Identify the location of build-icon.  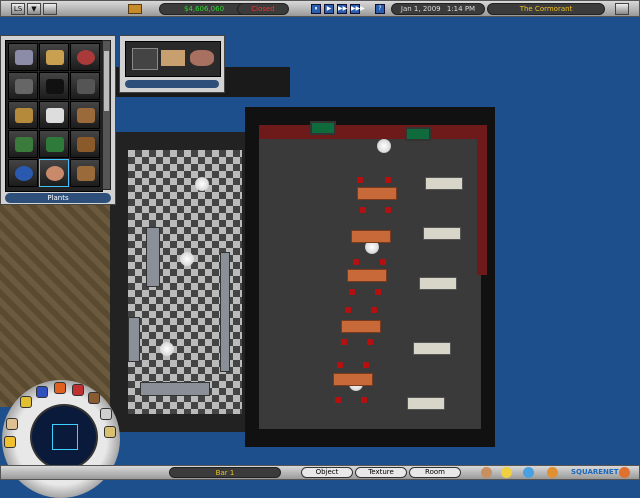
(26, 402).